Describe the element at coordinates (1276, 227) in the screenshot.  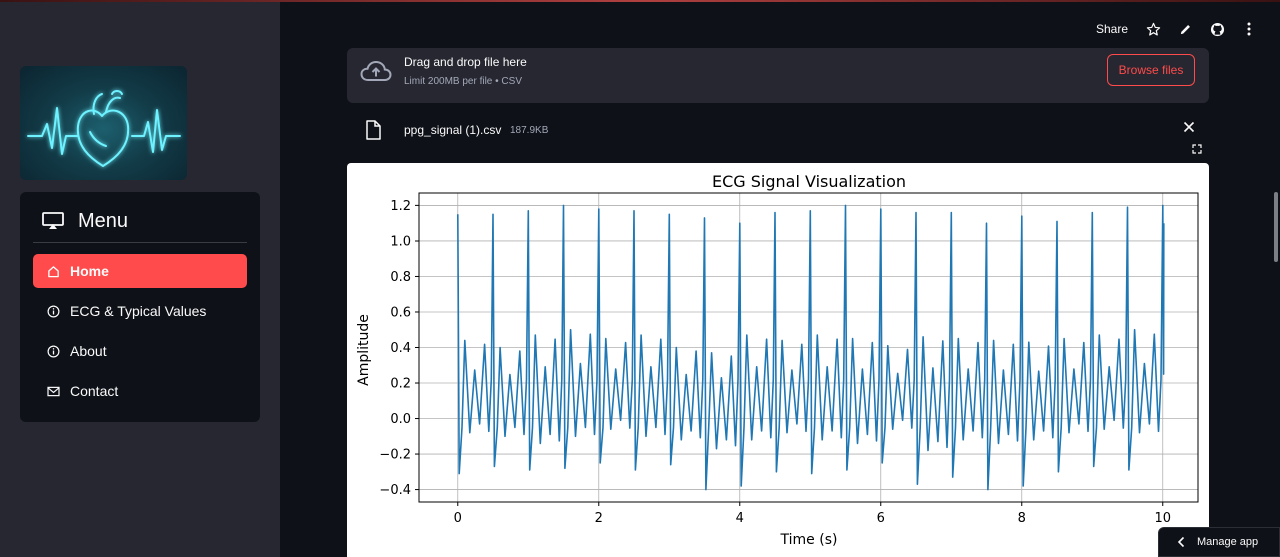
I see `main-scrollbar-thumb` at that location.